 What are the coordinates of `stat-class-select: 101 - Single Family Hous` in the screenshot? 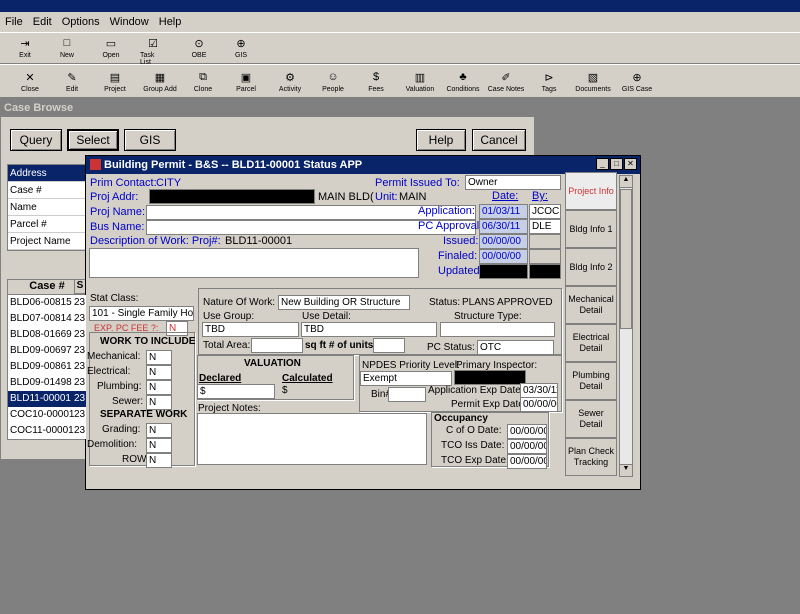 It's located at (141, 313).